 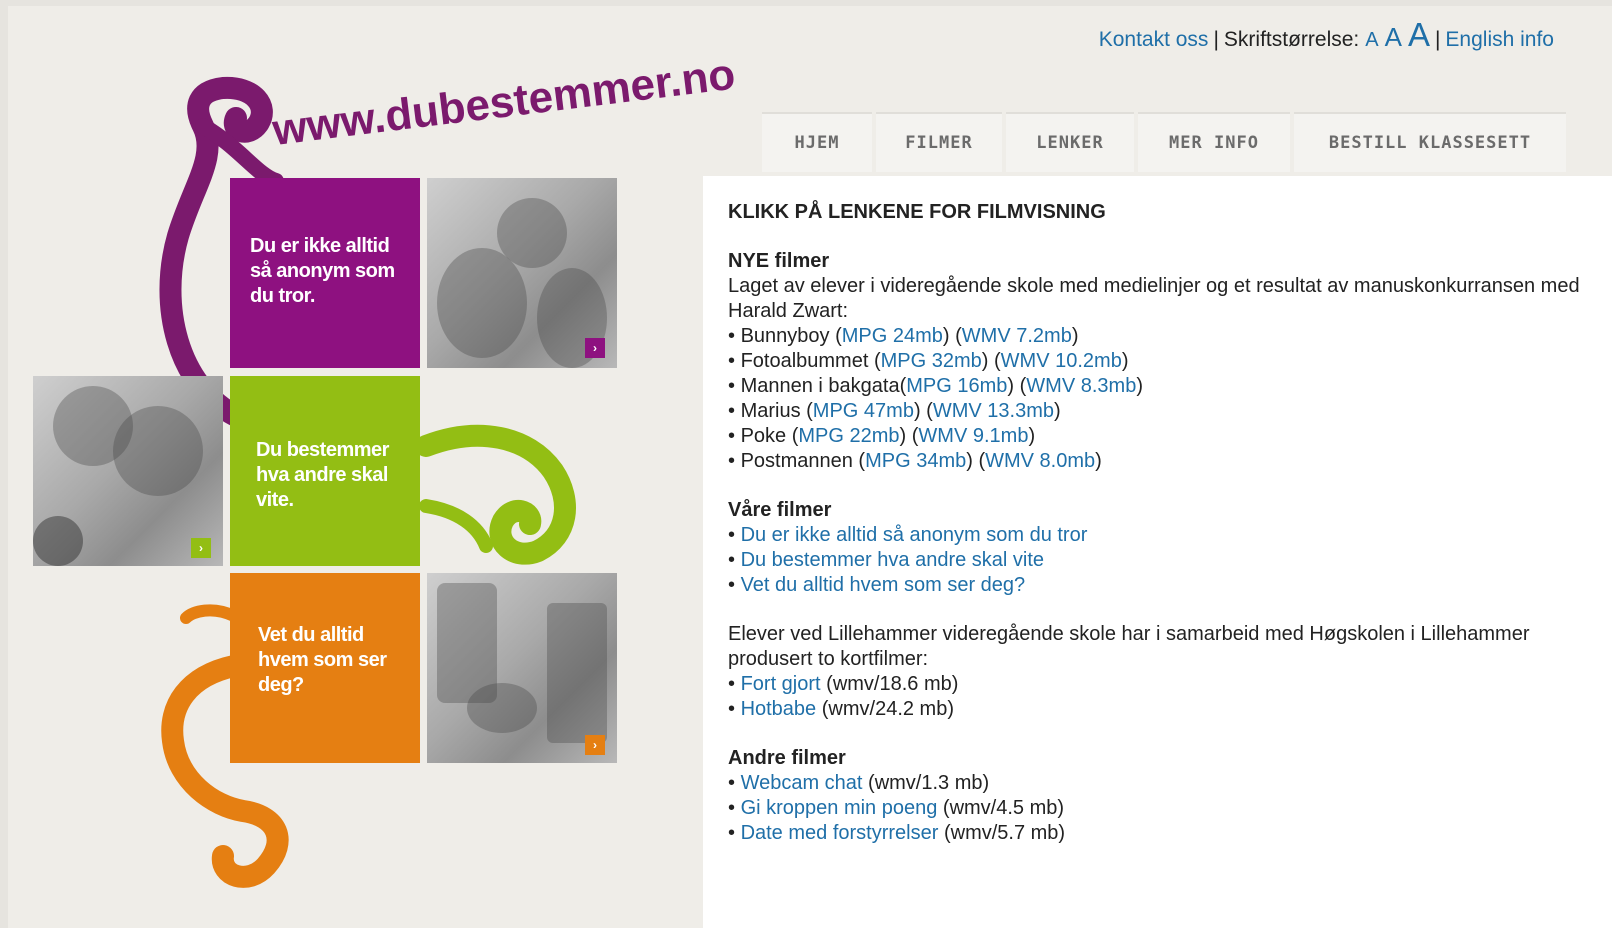 What do you see at coordinates (1371, 40) in the screenshot?
I see `font-size-small-button: A` at bounding box center [1371, 40].